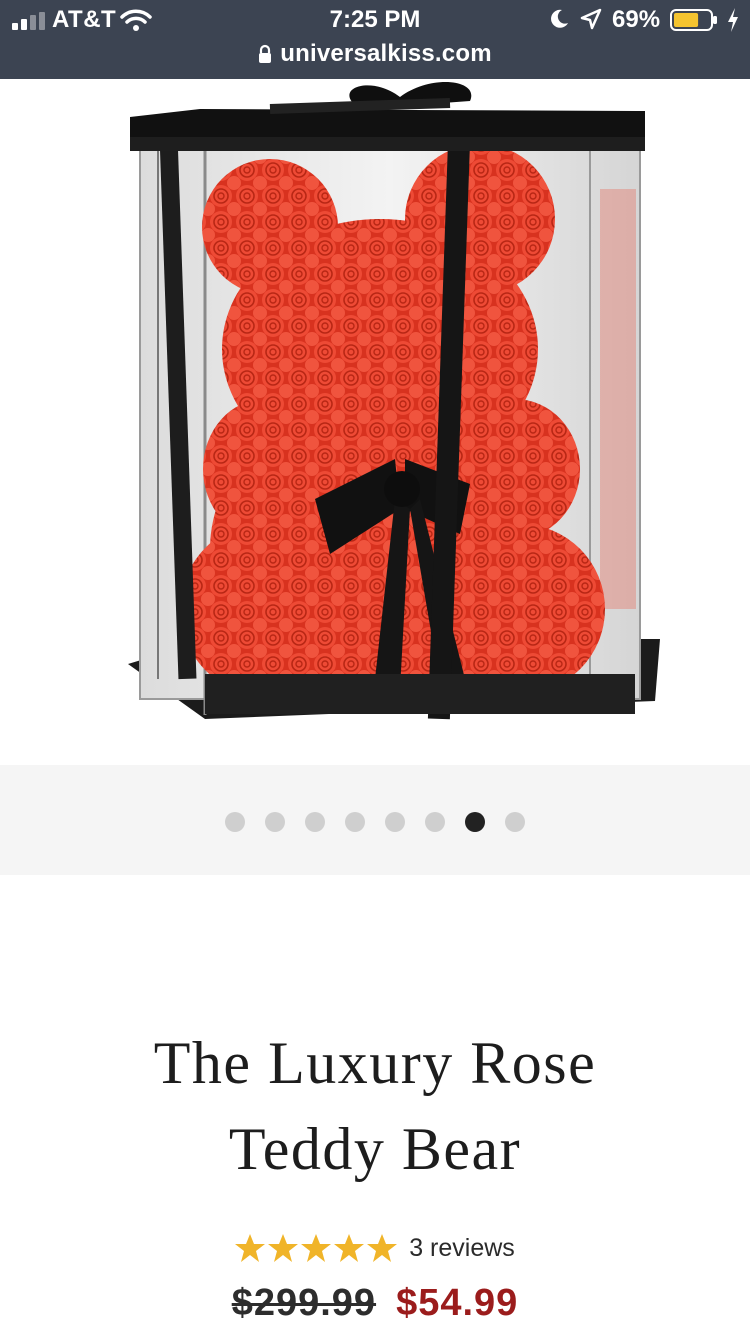 The height and width of the screenshot is (1334, 750). What do you see at coordinates (733, 20) in the screenshot?
I see `charging-bolt-icon` at bounding box center [733, 20].